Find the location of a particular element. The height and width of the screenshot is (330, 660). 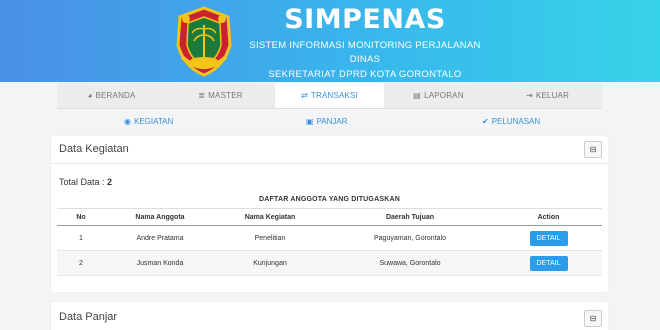

nav-label: TRANSAKSI is located at coordinates (334, 95).